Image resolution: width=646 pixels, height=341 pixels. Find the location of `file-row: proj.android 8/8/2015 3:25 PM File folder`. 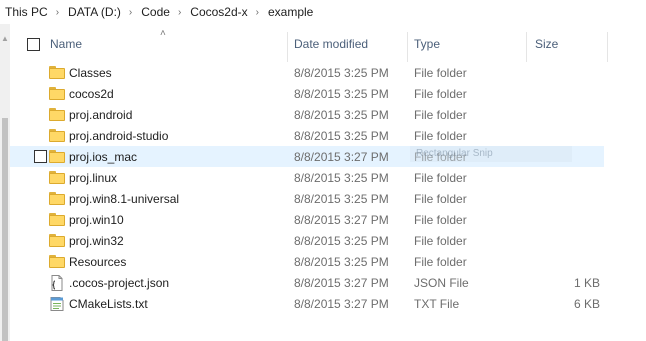

file-row: proj.android 8/8/2015 3:25 PM File folder is located at coordinates (307, 114).